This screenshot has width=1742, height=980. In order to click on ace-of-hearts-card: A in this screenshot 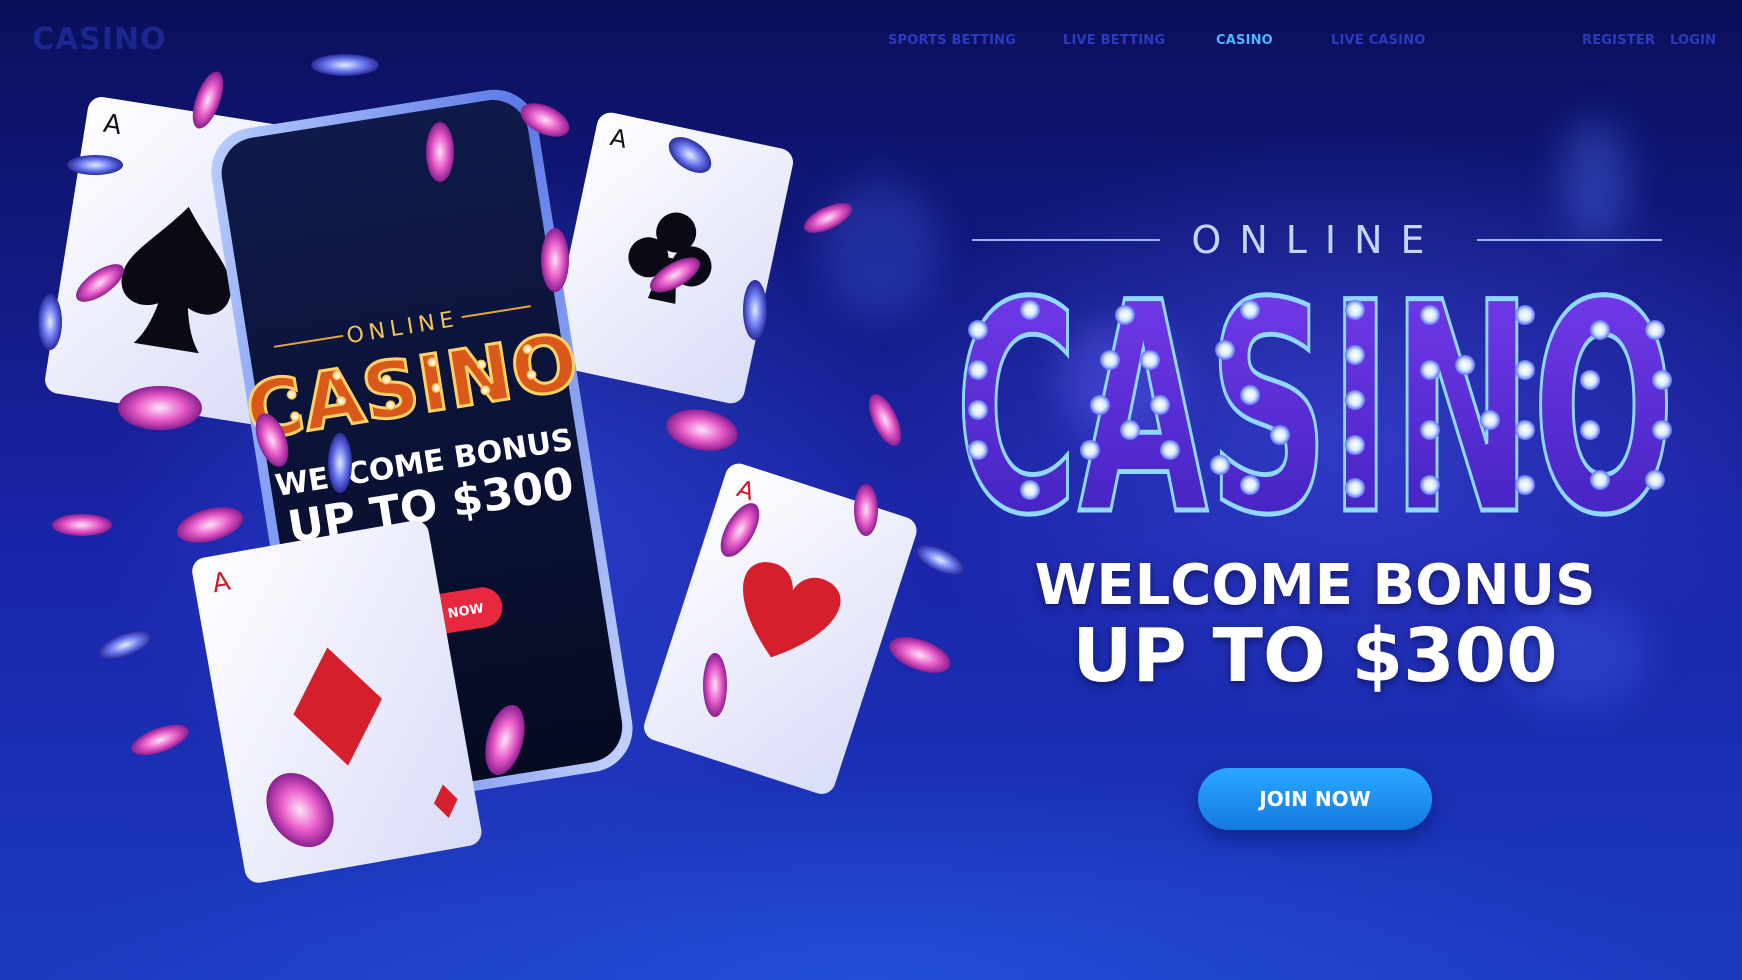, I will do `click(780, 628)`.